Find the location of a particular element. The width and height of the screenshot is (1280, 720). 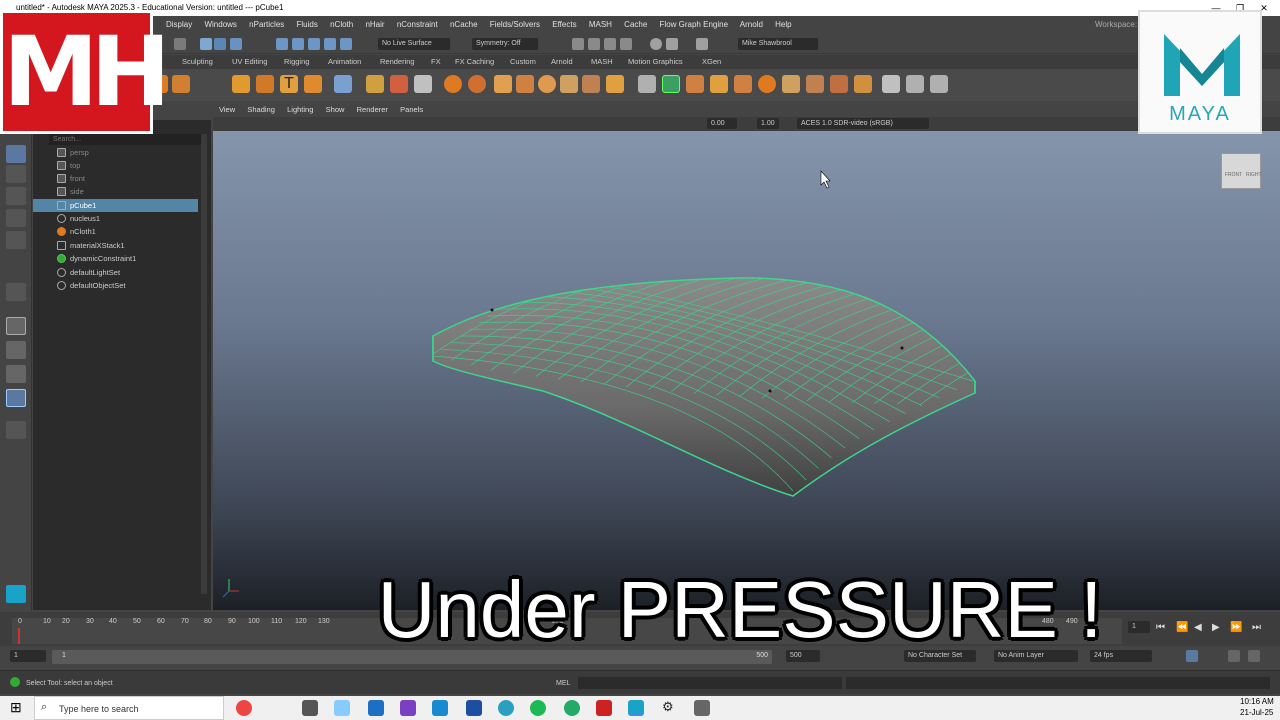

shelf-tab-mash: MASH is located at coordinates (602, 62).